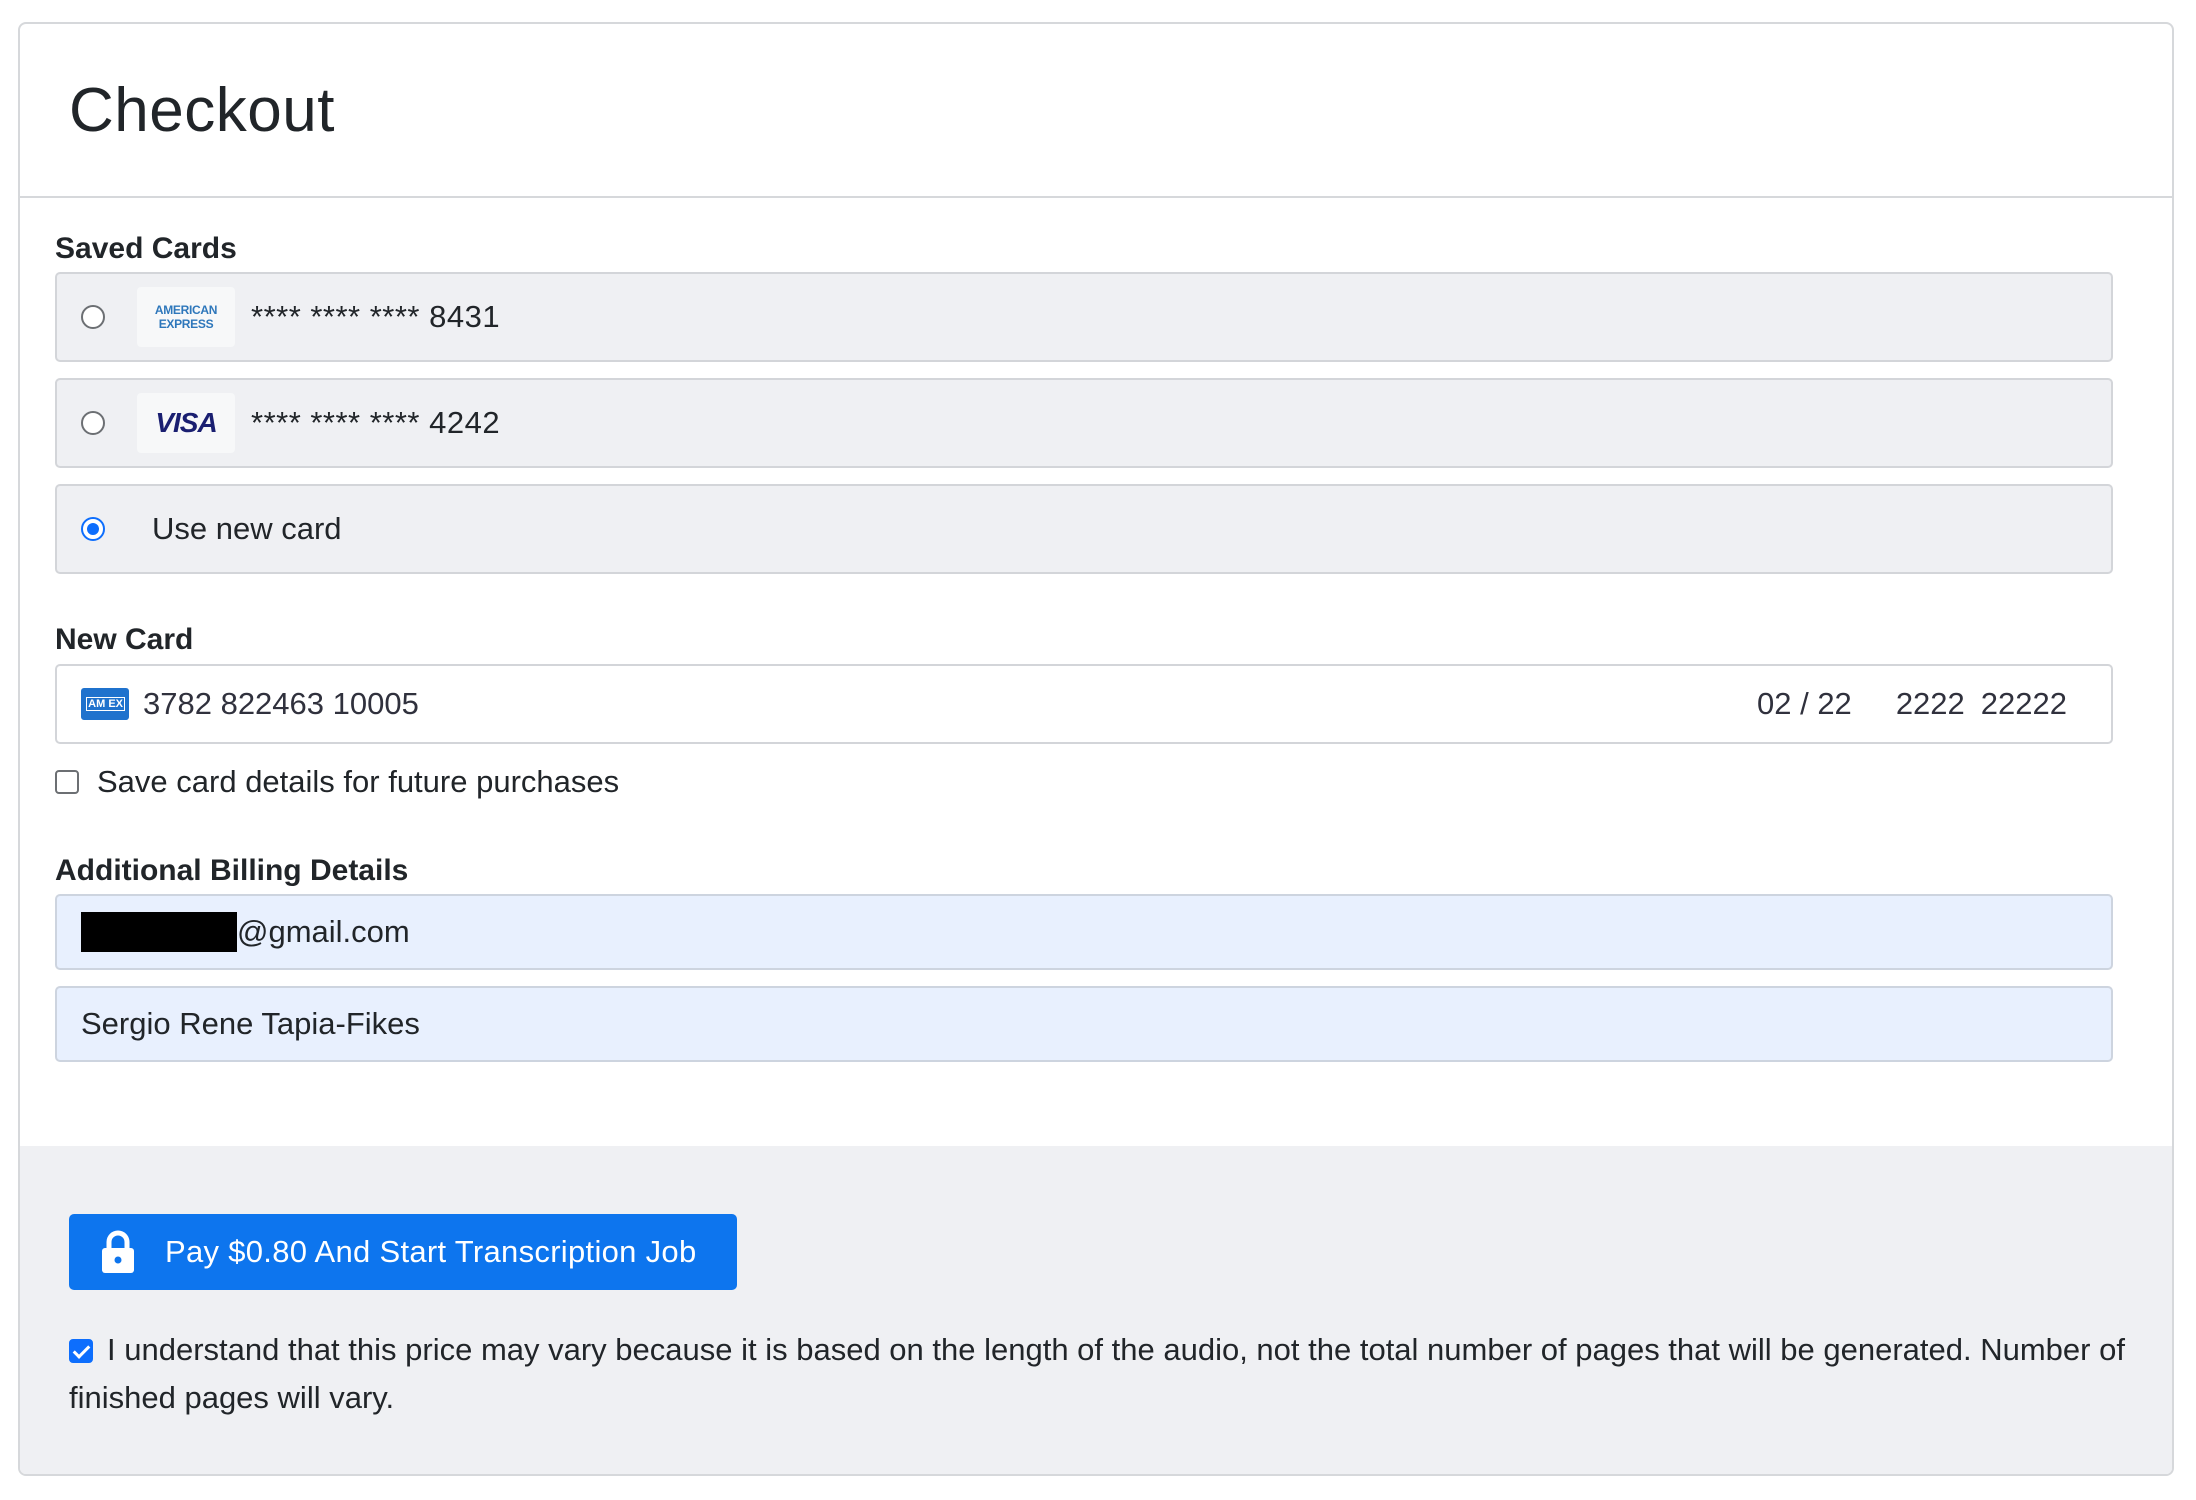 This screenshot has width=2196, height=1500. I want to click on name-field: Sergio Rene Tapia-Fikes, so click(1084, 1024).